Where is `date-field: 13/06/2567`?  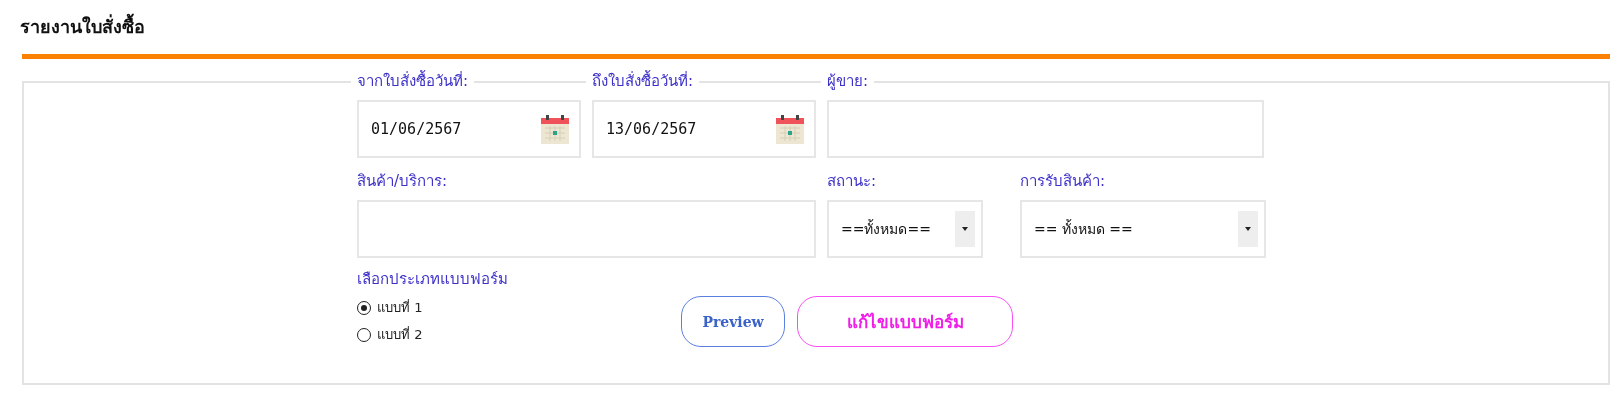 date-field: 13/06/2567 is located at coordinates (704, 129).